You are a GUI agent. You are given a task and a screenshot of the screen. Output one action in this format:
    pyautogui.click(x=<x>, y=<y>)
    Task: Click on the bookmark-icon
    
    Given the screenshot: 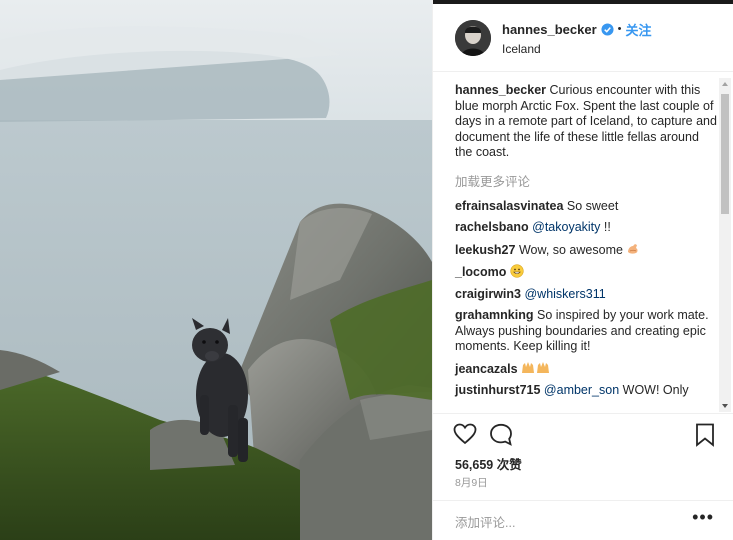 What is the action you would take?
    pyautogui.click(x=705, y=435)
    